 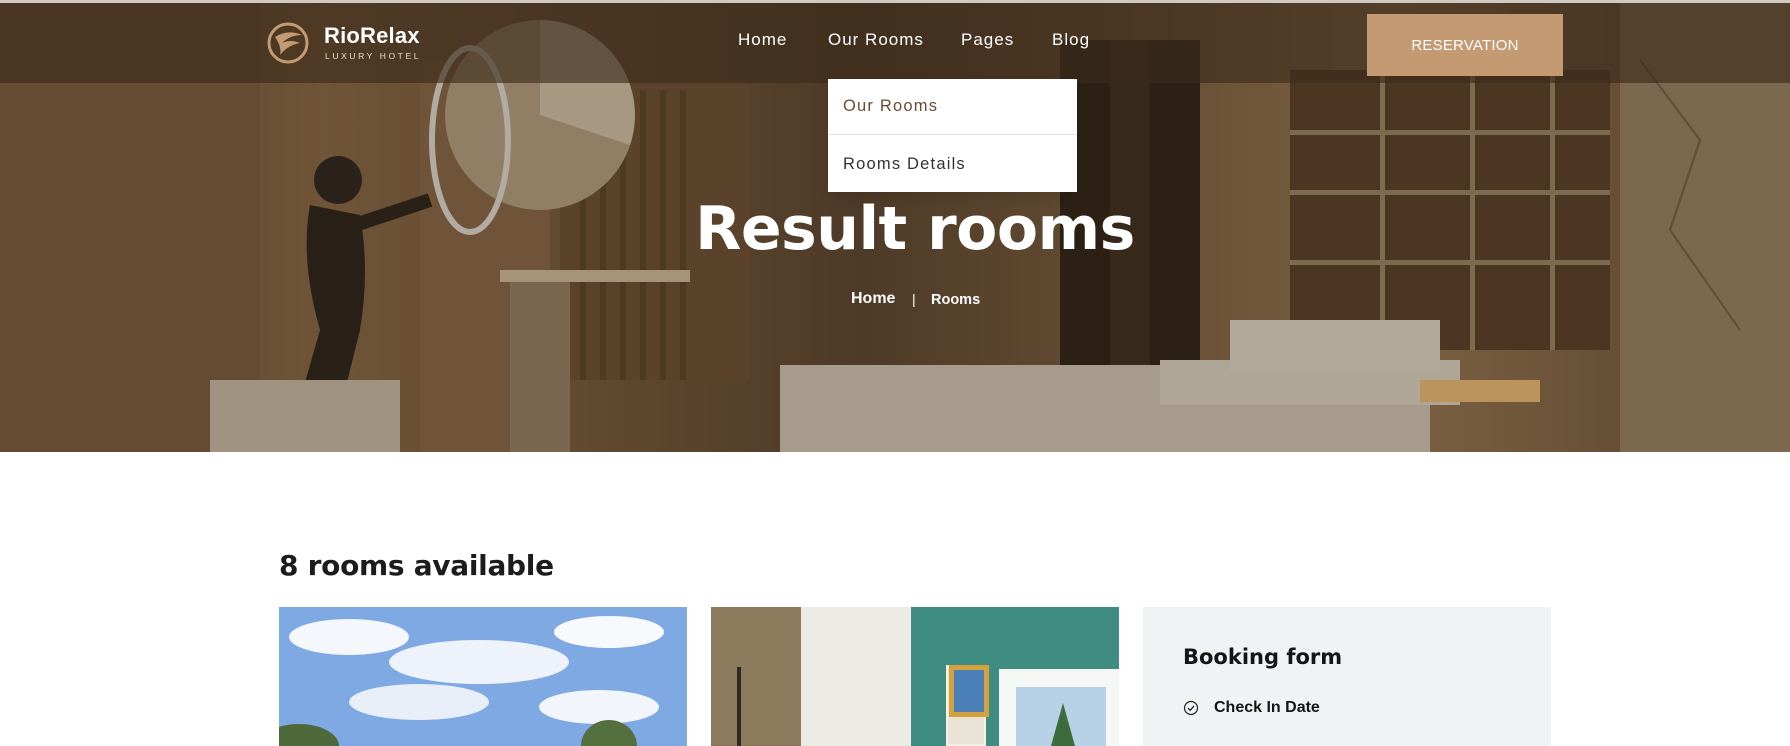 What do you see at coordinates (876, 40) in the screenshot?
I see `nav-item-our-rooms: Our Rooms` at bounding box center [876, 40].